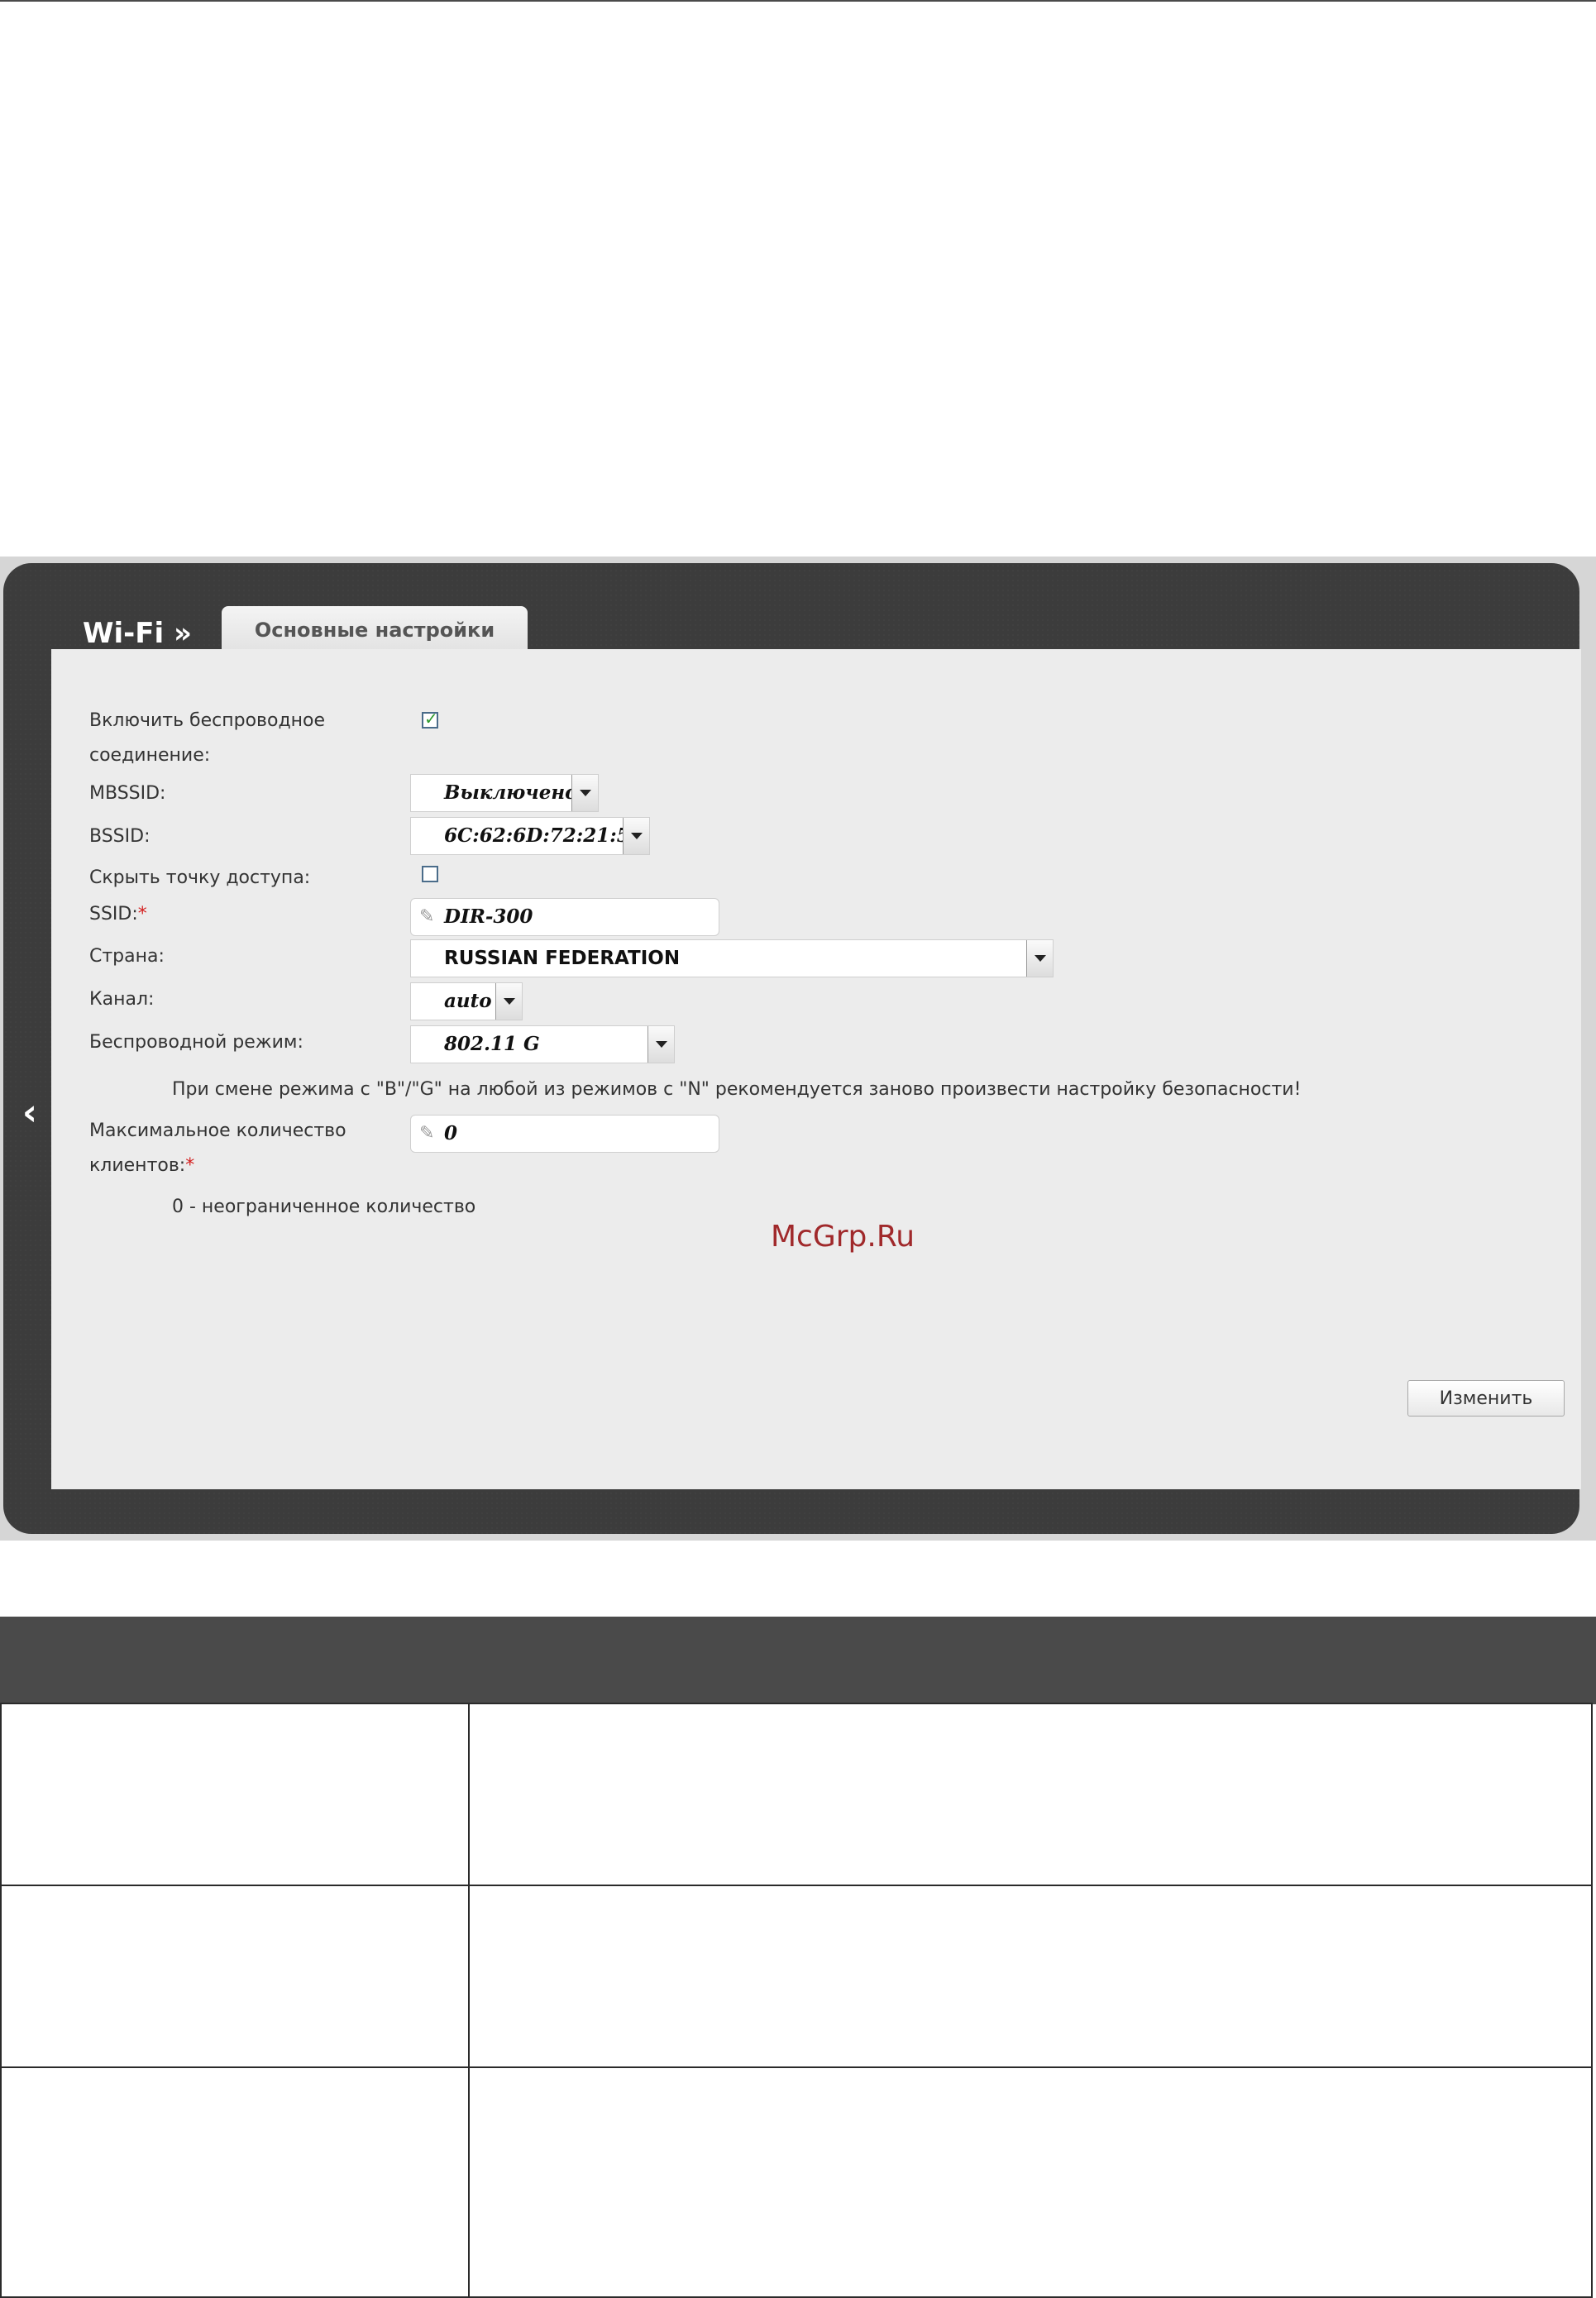 The width and height of the screenshot is (1596, 2298). I want to click on watermark: McGrp.Ru, so click(843, 1237).